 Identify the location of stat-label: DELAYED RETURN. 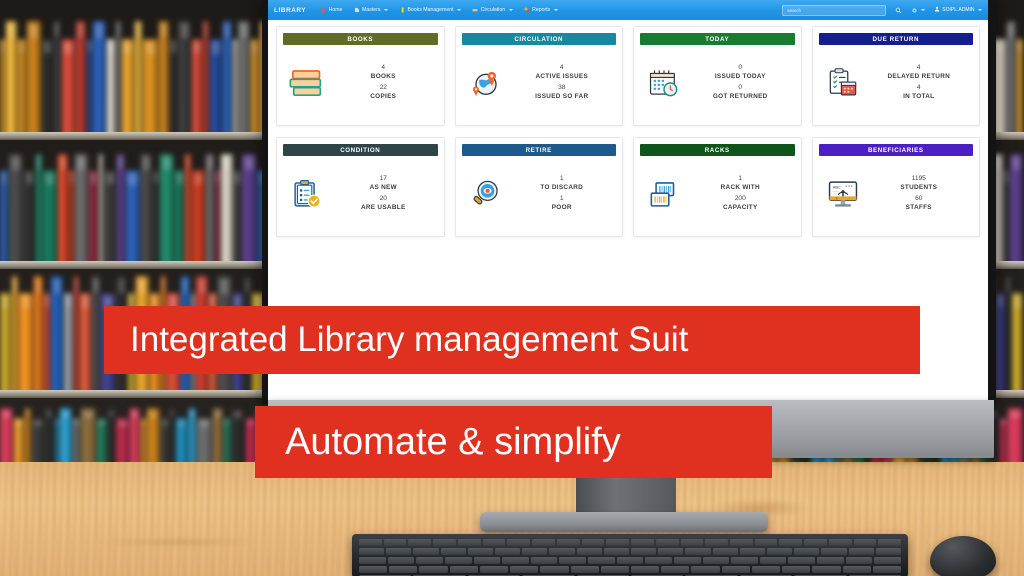
(919, 76).